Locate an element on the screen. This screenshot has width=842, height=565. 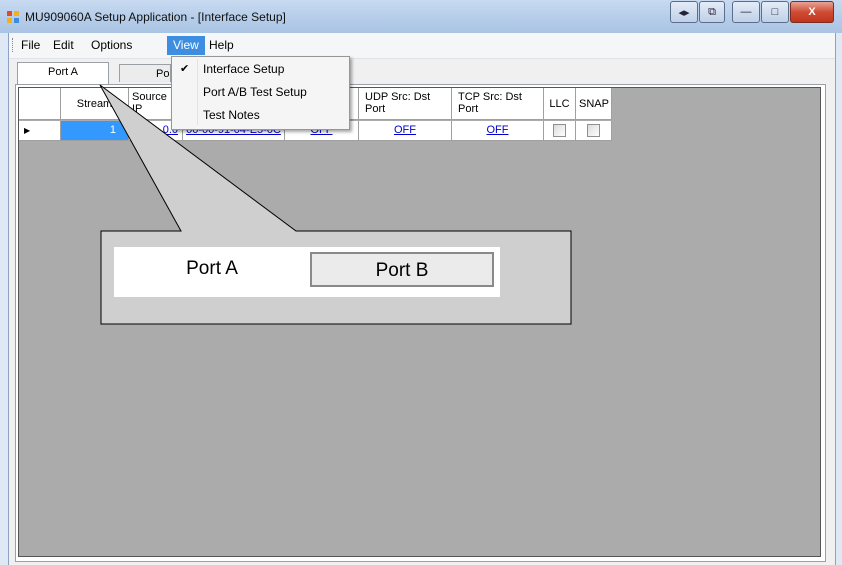
tab-port-a: Port A is located at coordinates (63, 73).